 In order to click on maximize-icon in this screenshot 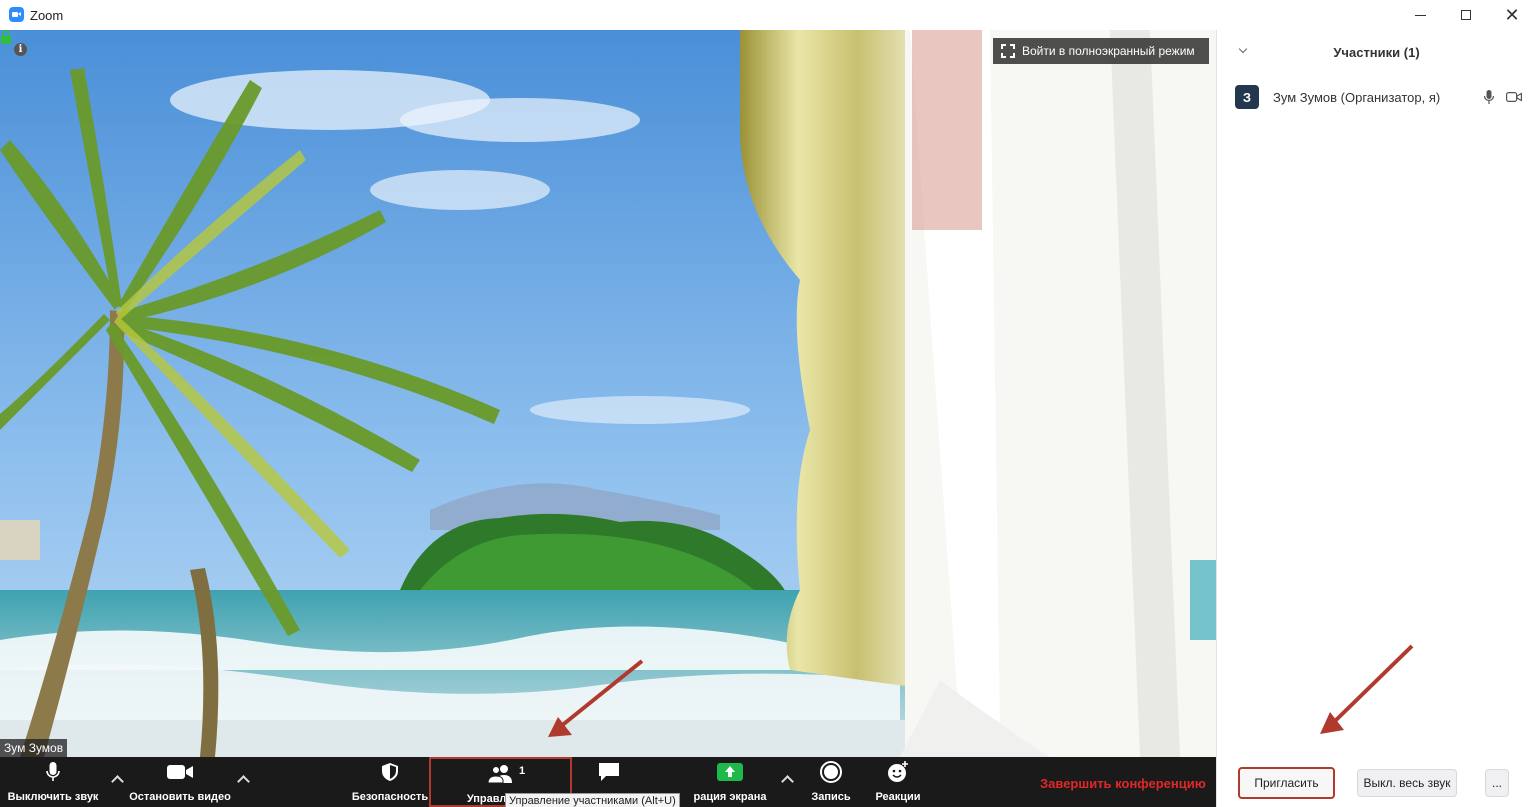, I will do `click(1466, 15)`.